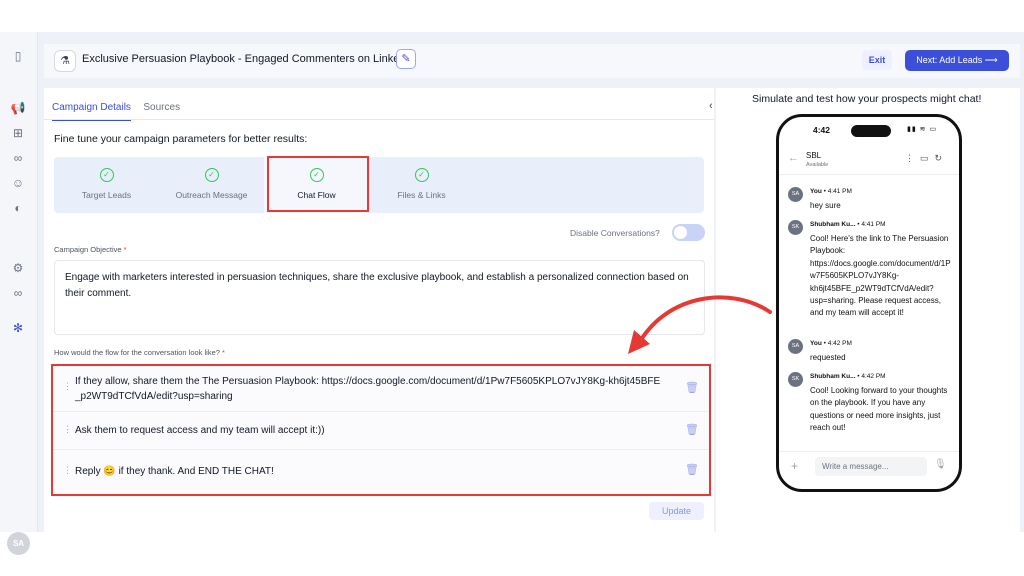  I want to click on next-add-leads-button: Next: Add Leads ⟶, so click(957, 60).